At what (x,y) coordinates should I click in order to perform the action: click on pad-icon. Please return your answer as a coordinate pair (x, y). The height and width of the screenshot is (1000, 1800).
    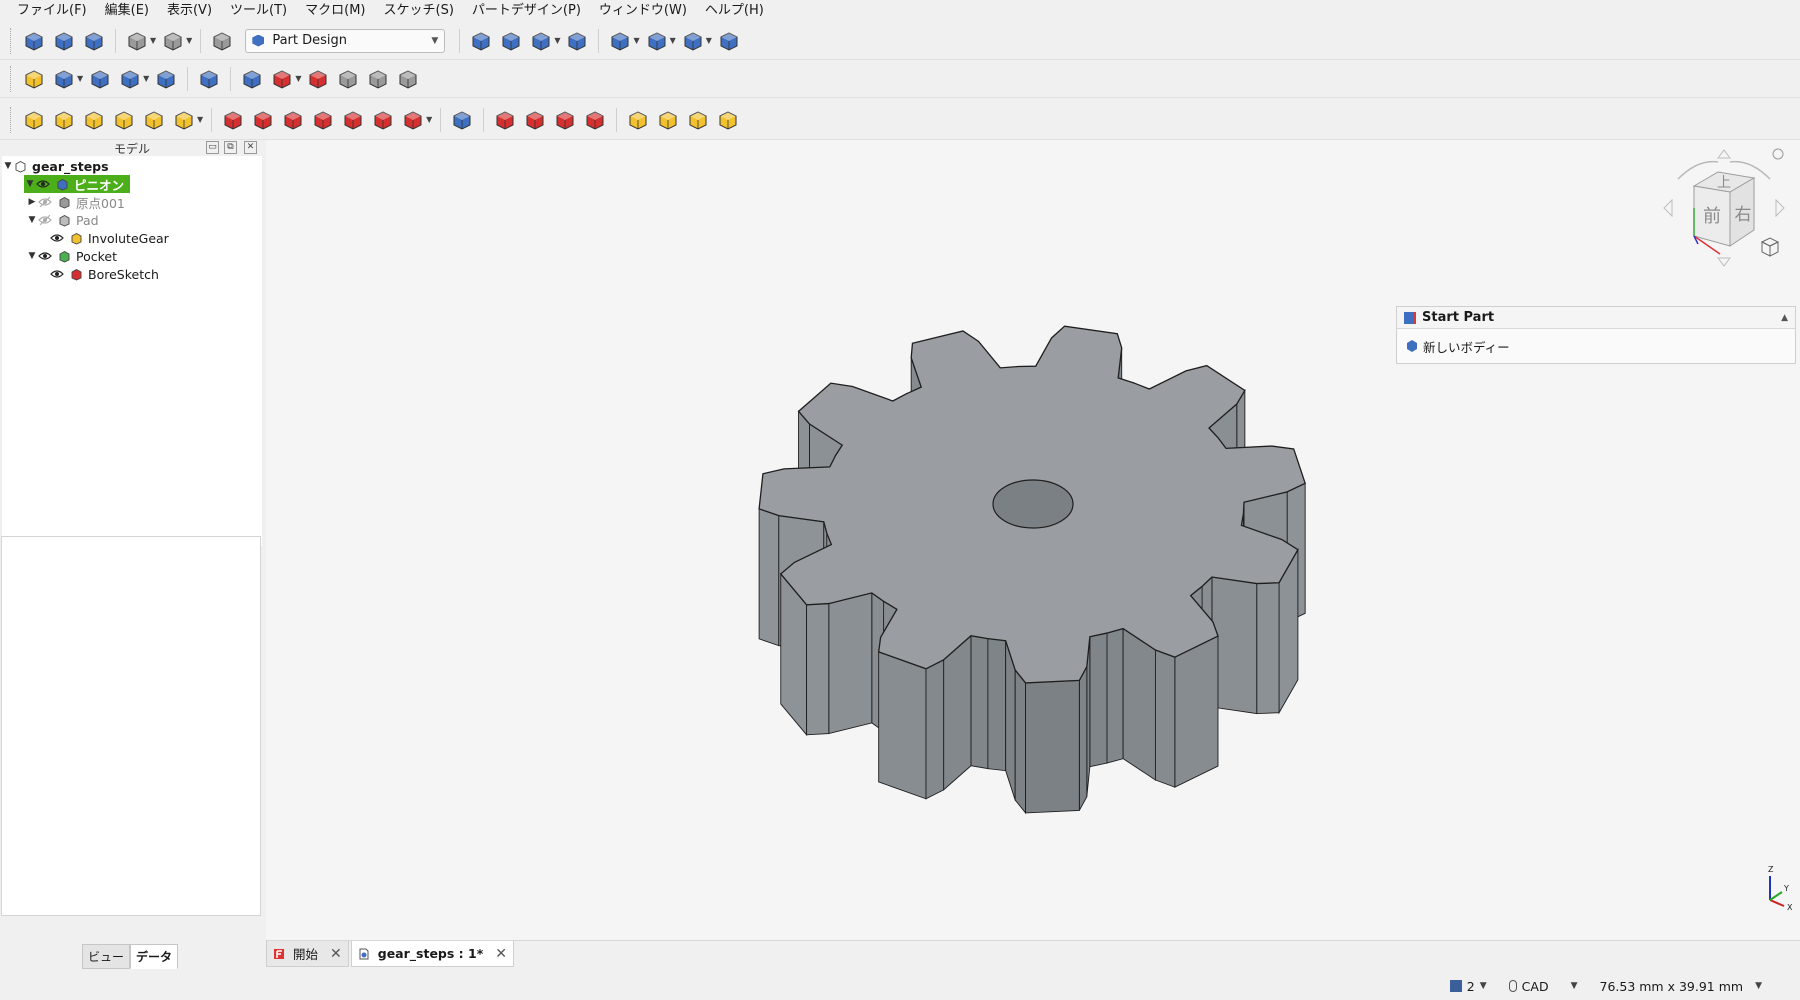
    Looking at the image, I should click on (34, 120).